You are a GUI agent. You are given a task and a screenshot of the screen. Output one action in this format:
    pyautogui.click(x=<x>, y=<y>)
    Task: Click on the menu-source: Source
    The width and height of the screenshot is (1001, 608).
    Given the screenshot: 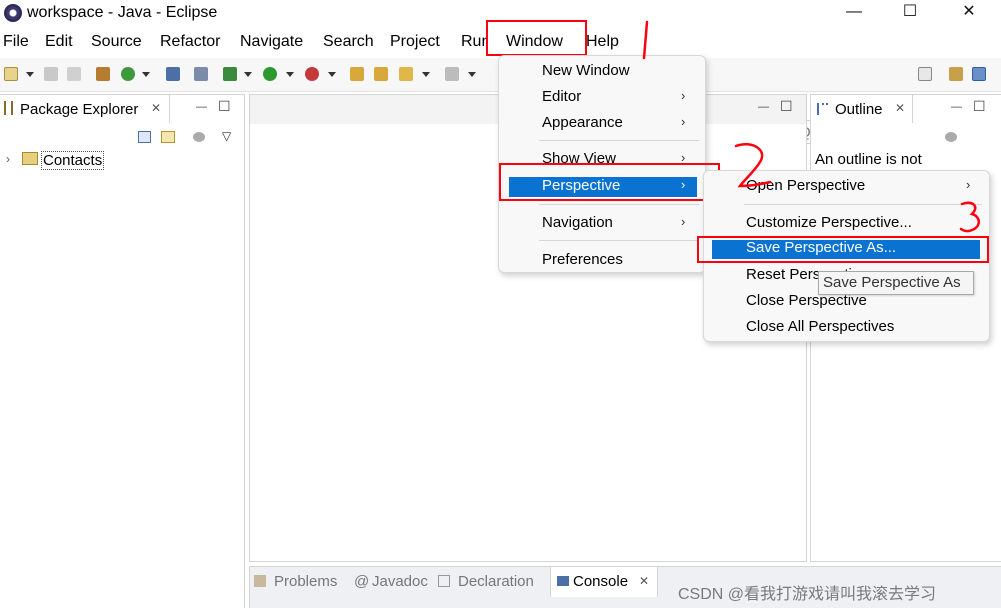 What is the action you would take?
    pyautogui.click(x=116, y=42)
    